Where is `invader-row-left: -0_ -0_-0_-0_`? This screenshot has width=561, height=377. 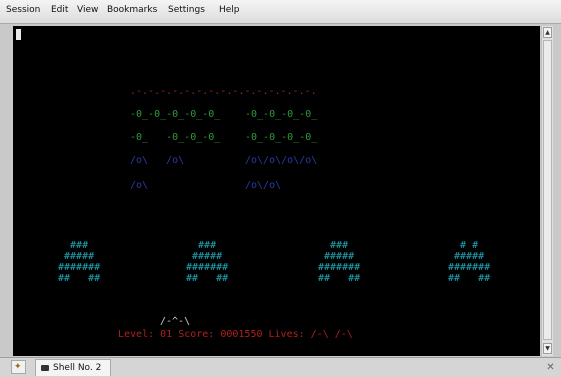 invader-row-left: -0_ -0_-0_-0_ is located at coordinates (175, 137).